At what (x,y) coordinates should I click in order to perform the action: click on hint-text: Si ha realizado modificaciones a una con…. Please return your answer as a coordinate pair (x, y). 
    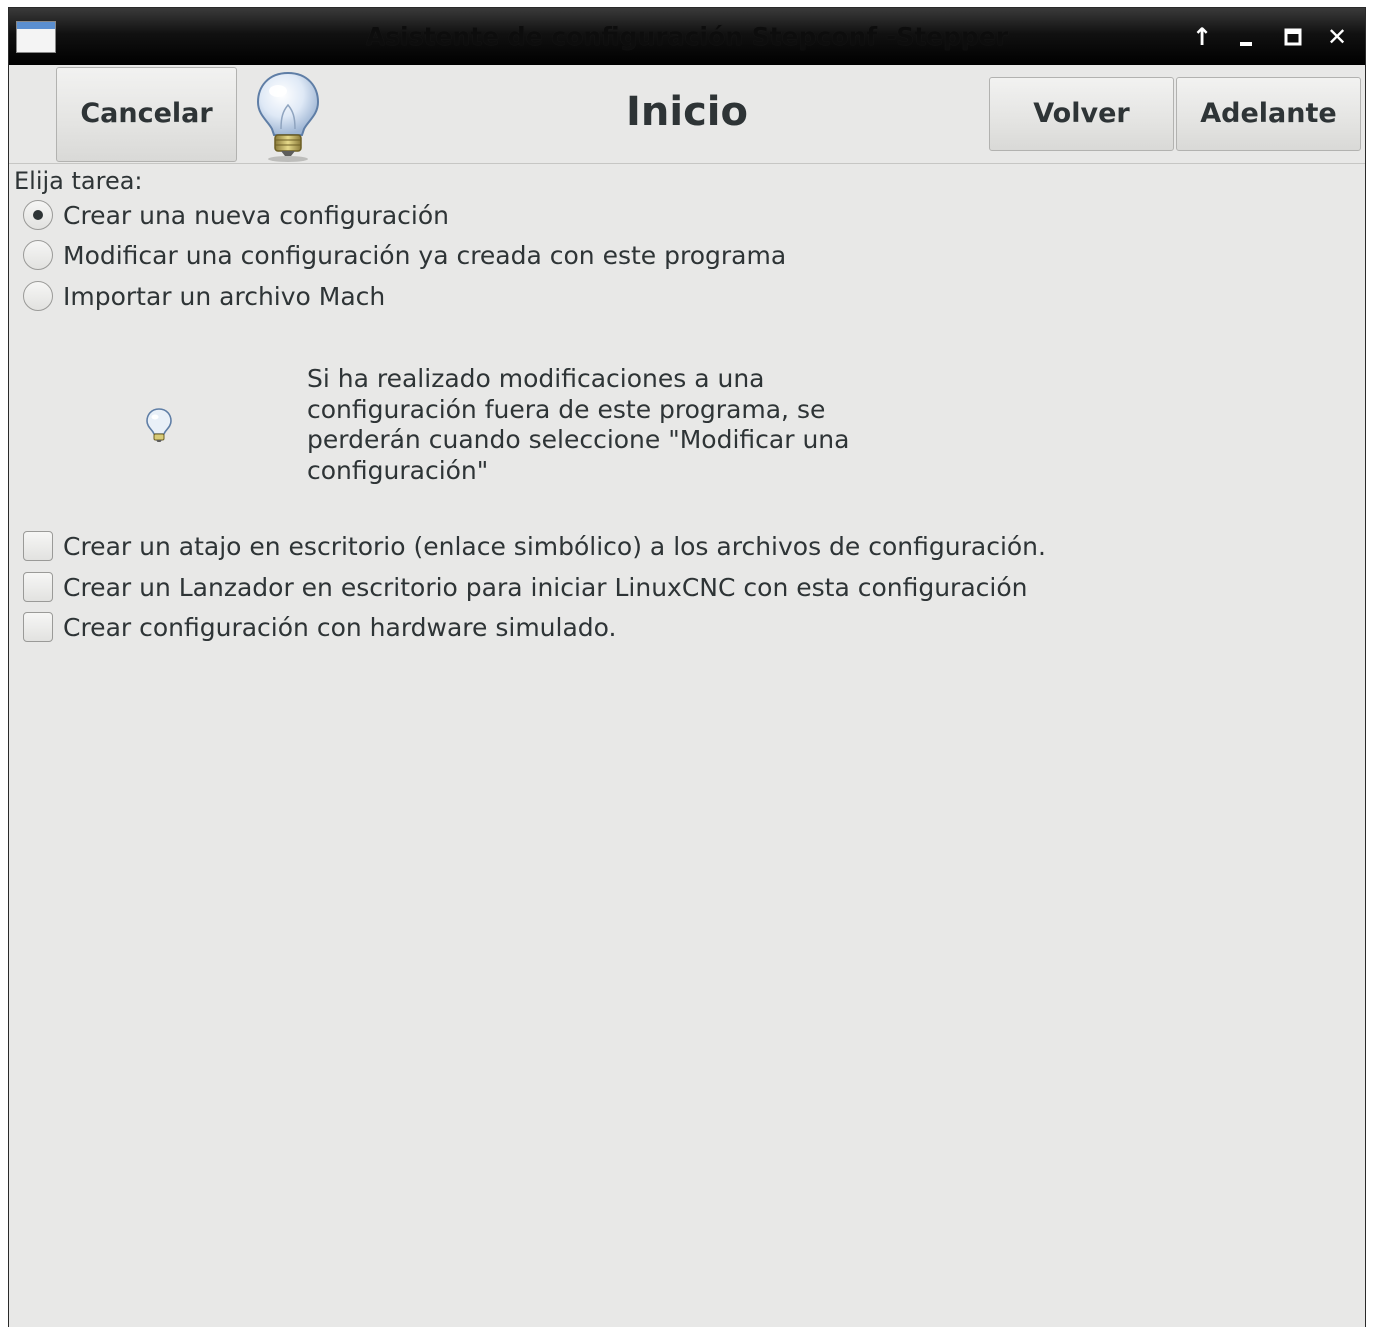
    Looking at the image, I should click on (578, 424).